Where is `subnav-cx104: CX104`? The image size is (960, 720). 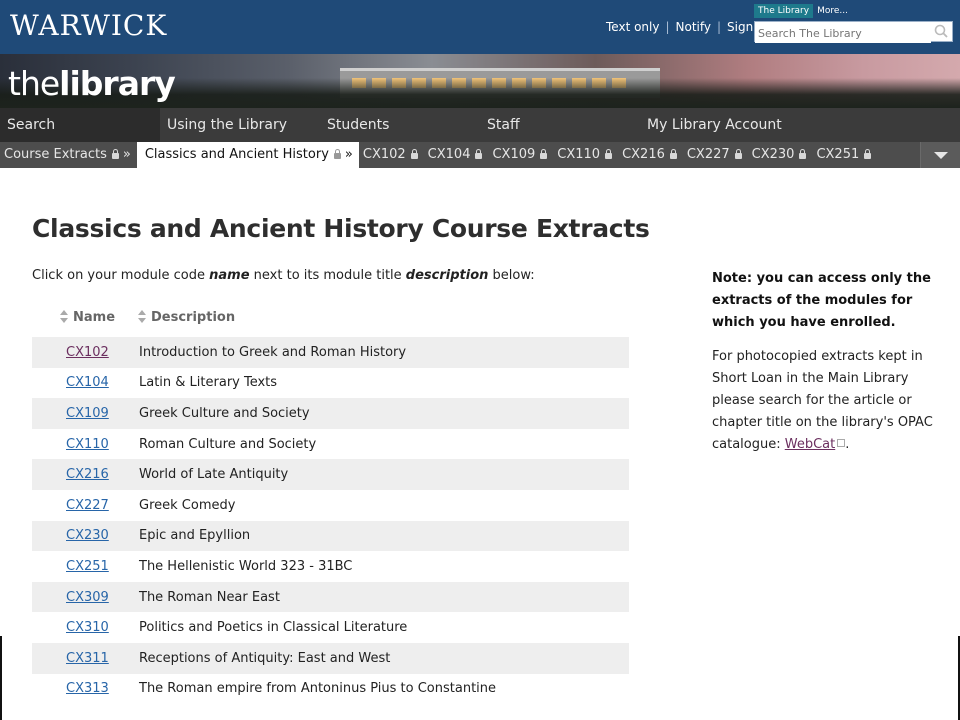 subnav-cx104: CX104 is located at coordinates (456, 155).